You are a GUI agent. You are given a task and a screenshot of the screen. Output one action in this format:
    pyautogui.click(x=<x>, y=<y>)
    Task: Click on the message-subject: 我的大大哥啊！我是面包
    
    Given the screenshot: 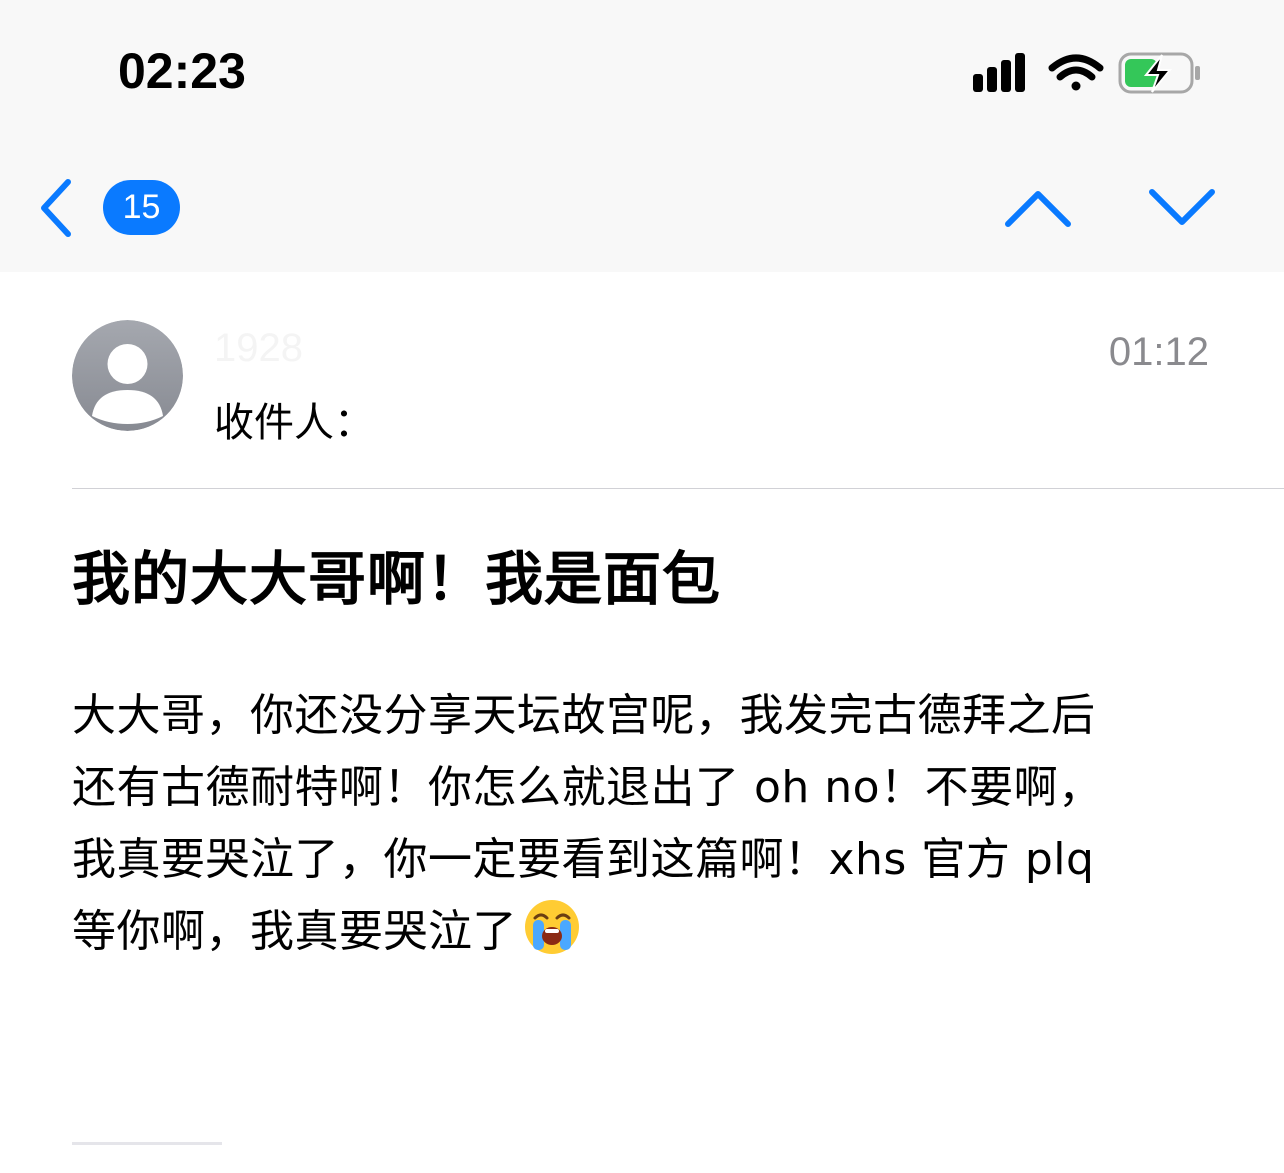 What is the action you would take?
    pyautogui.click(x=397, y=579)
    